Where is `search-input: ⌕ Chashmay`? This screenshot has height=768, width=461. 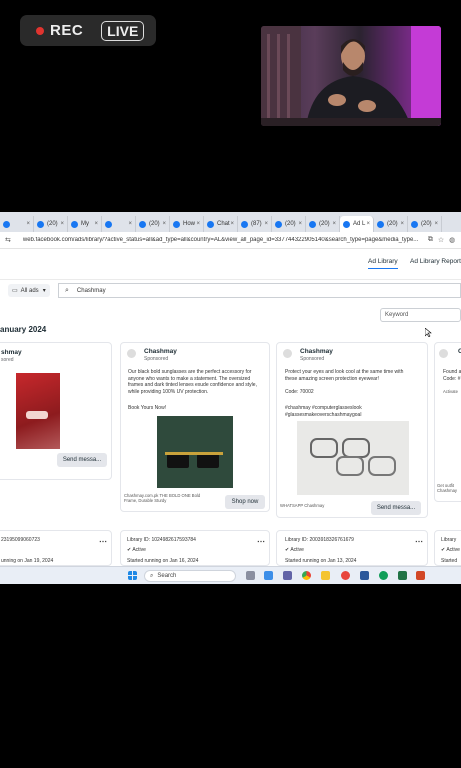 search-input: ⌕ Chashmay is located at coordinates (259, 290).